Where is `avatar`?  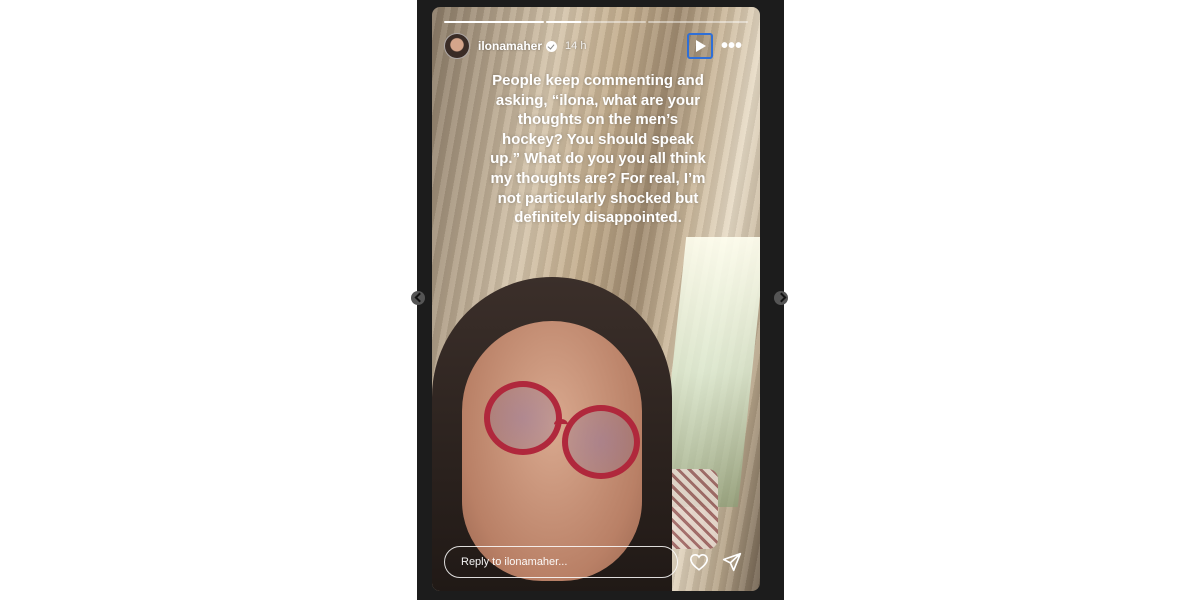 avatar is located at coordinates (457, 46).